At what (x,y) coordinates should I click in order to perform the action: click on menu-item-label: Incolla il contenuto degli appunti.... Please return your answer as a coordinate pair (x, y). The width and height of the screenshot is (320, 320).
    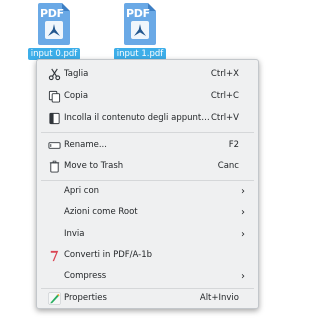
    Looking at the image, I should click on (137, 118).